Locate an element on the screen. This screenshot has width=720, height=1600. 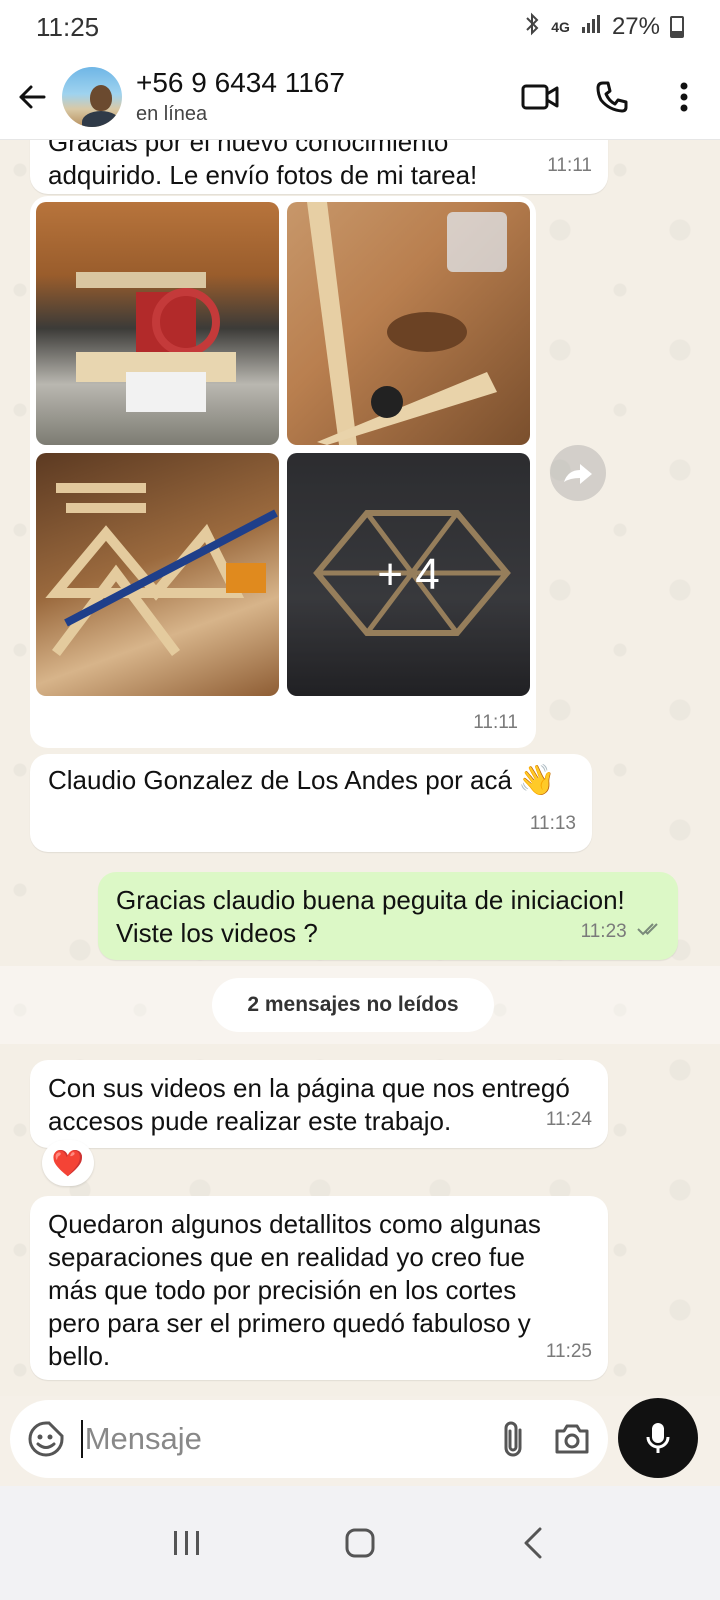
chat-header: +56 9 6434 1167 en línea is located at coordinates (360, 97).